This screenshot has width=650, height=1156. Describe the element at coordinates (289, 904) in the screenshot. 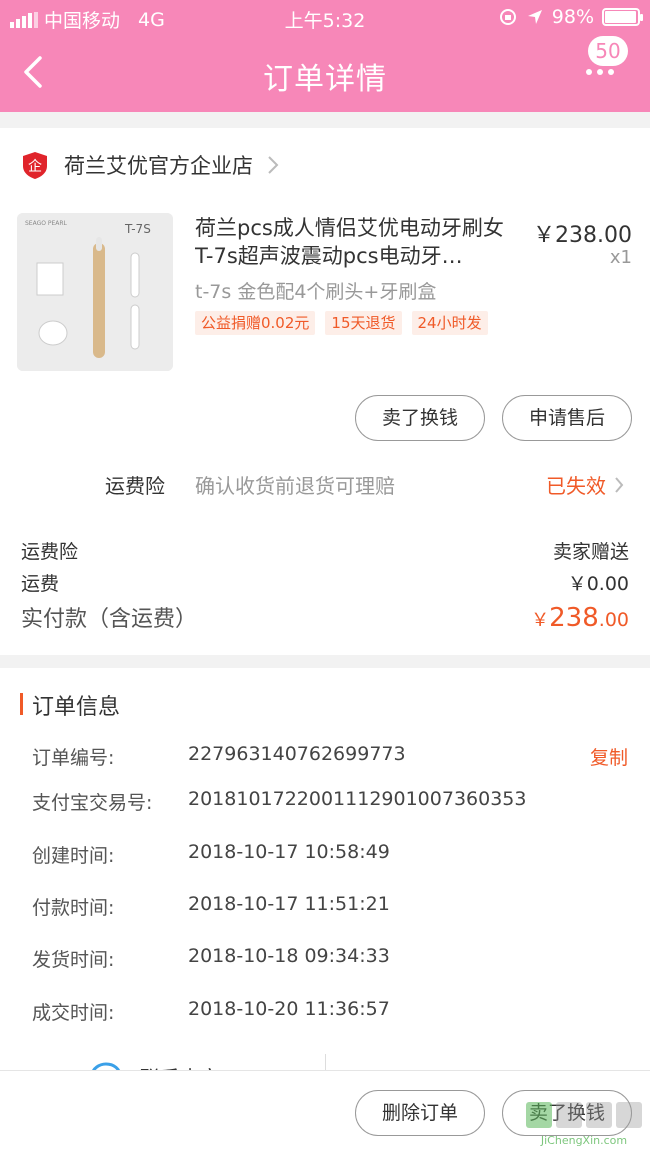

I see `info-value: 2018-10-17 11:51:21` at that location.